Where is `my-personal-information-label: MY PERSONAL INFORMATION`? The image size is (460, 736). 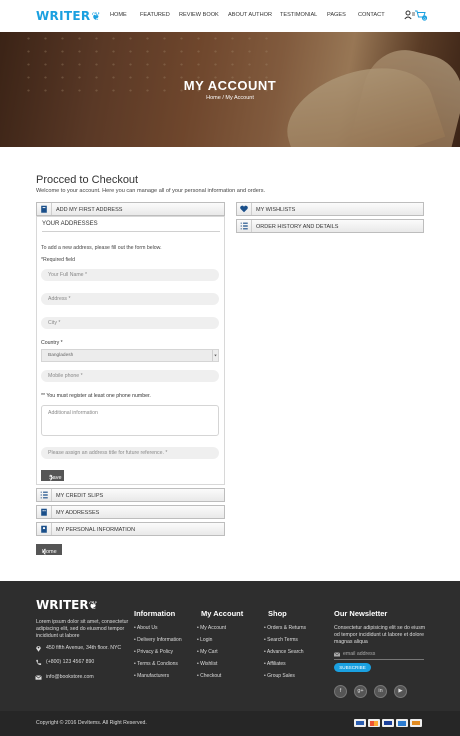
my-personal-information-label: MY PERSONAL INFORMATION is located at coordinates (96, 529).